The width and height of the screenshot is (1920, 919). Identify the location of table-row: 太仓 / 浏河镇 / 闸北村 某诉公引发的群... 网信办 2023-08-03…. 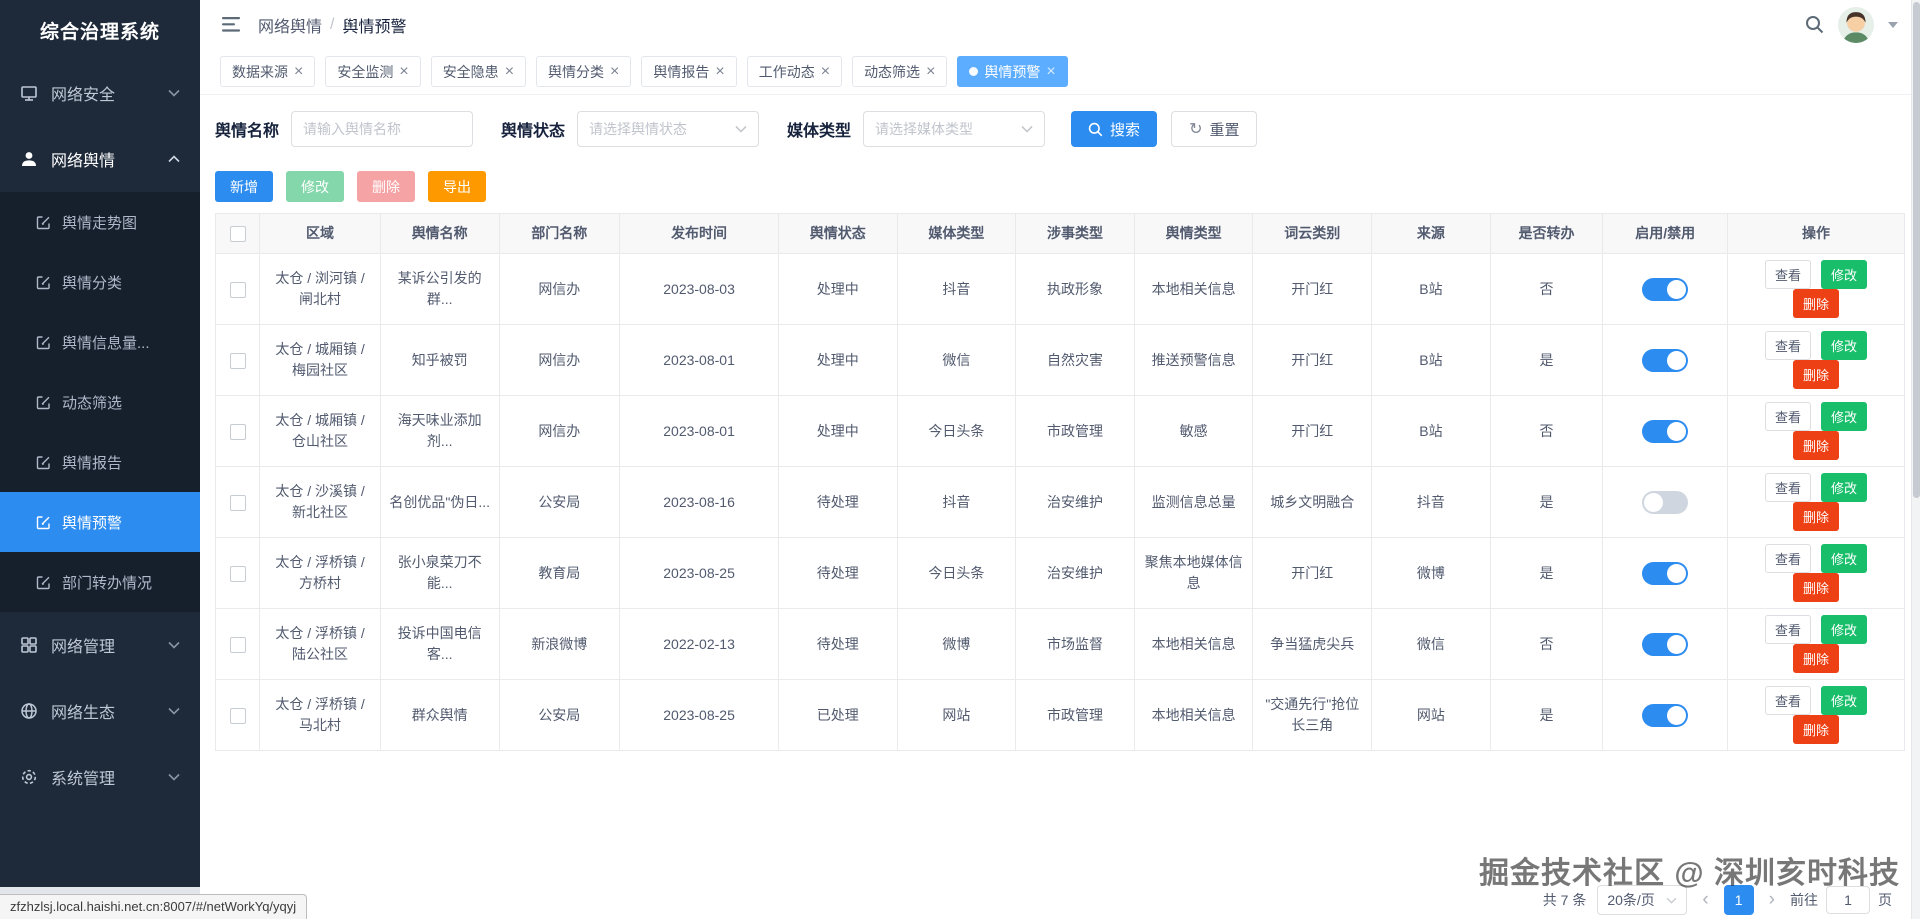
(1060, 289).